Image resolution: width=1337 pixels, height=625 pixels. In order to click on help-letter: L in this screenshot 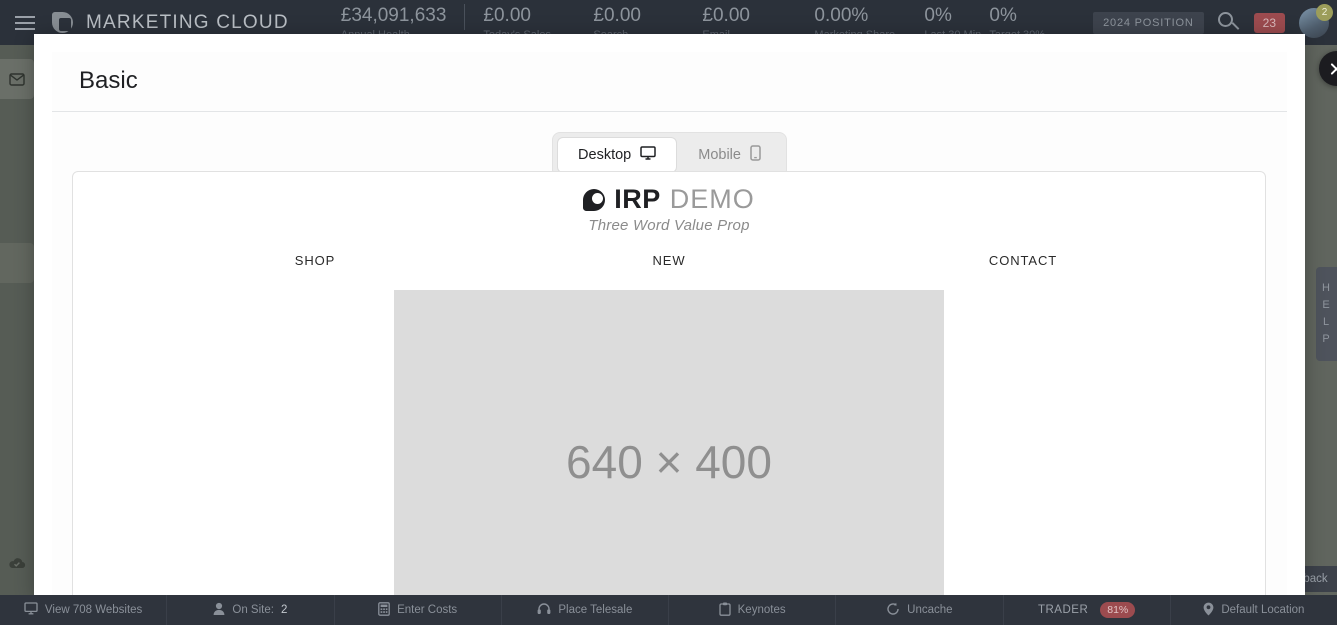, I will do `click(1326, 322)`.